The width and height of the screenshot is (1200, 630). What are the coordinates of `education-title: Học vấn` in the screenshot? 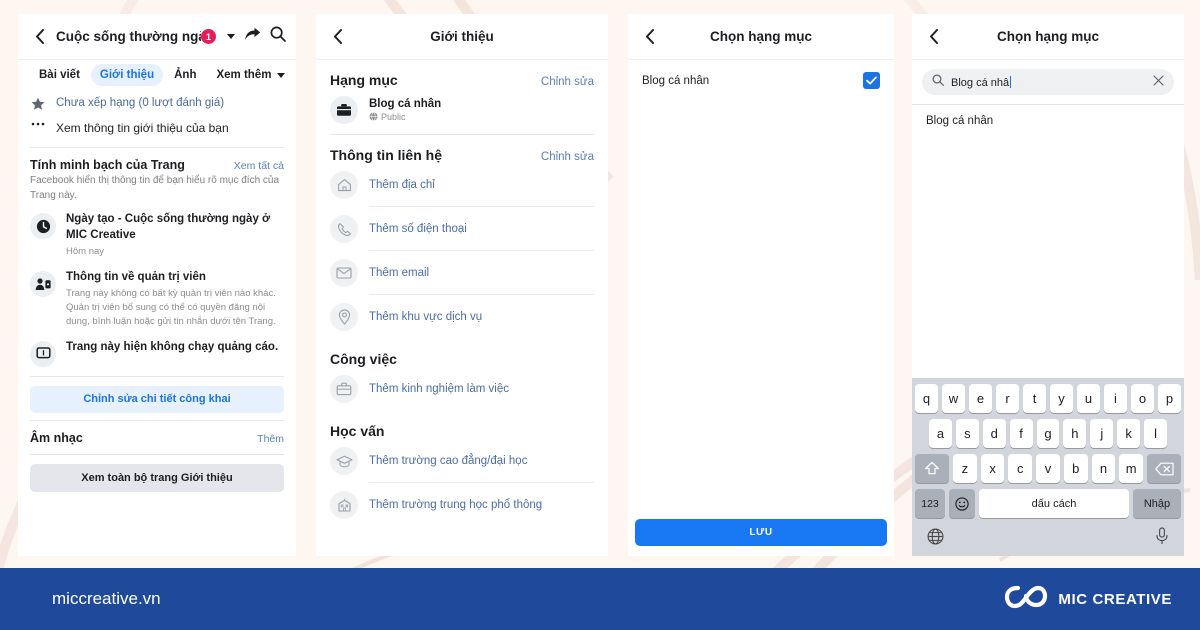 It's located at (357, 431).